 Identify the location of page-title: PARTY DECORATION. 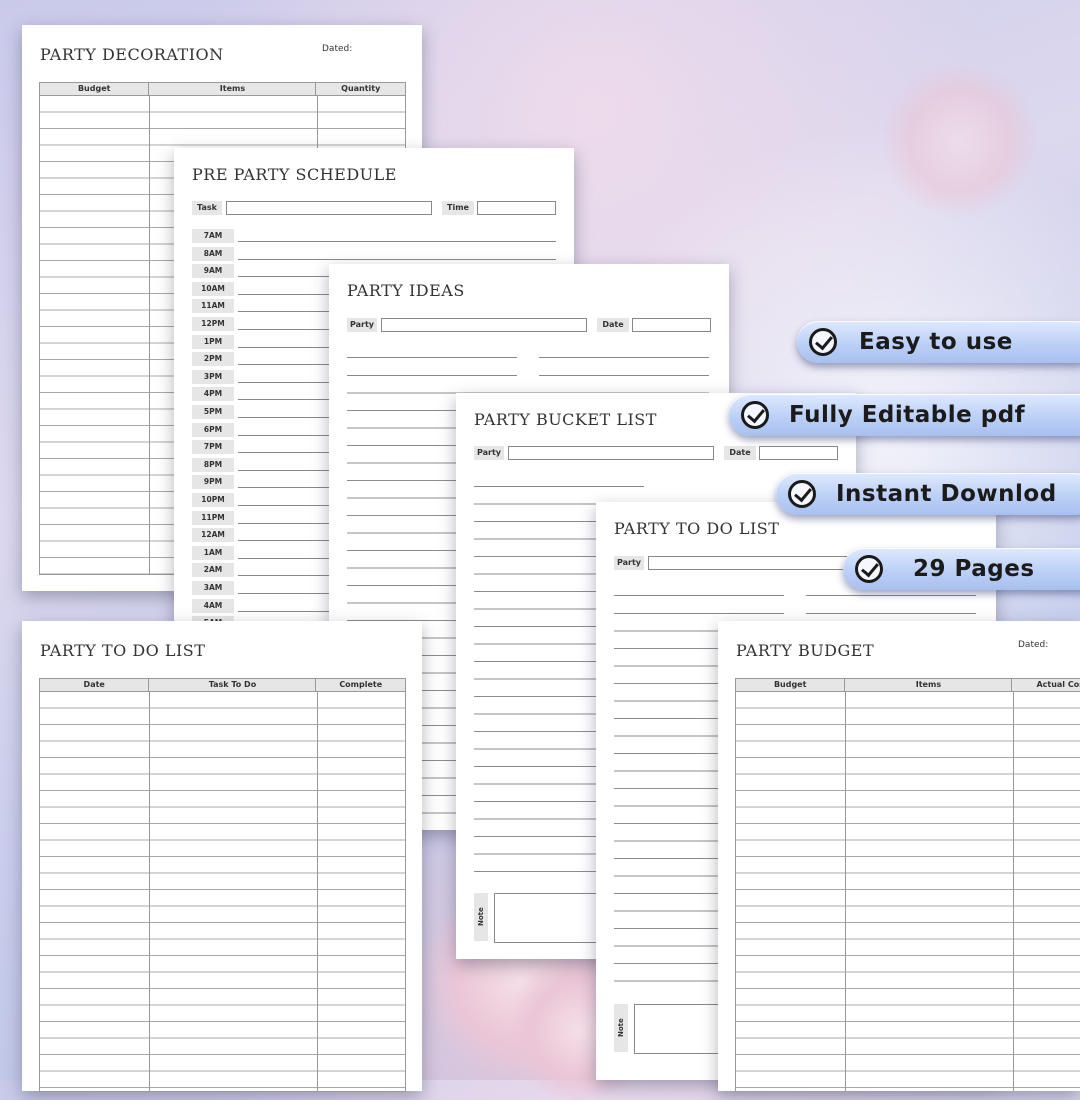
(132, 54).